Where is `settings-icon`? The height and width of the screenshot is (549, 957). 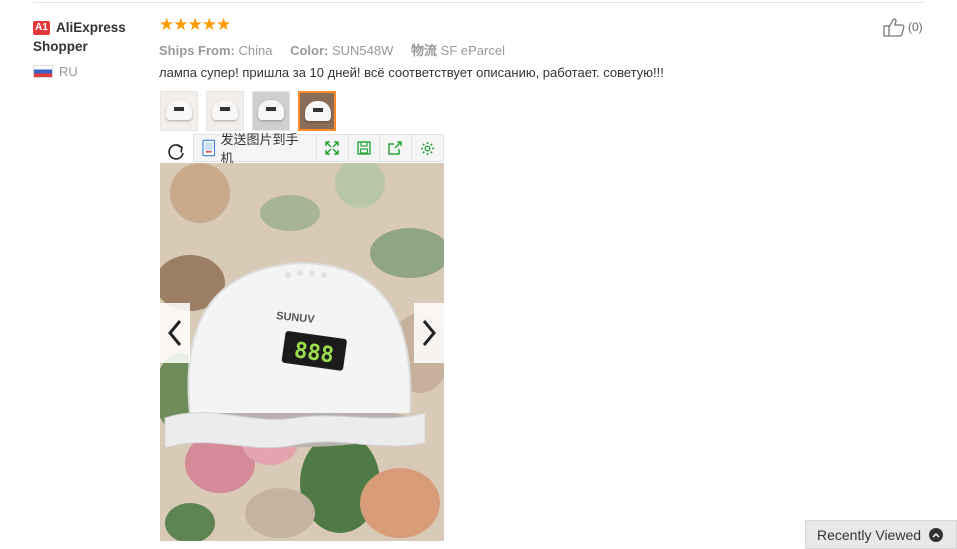
settings-icon is located at coordinates (428, 148).